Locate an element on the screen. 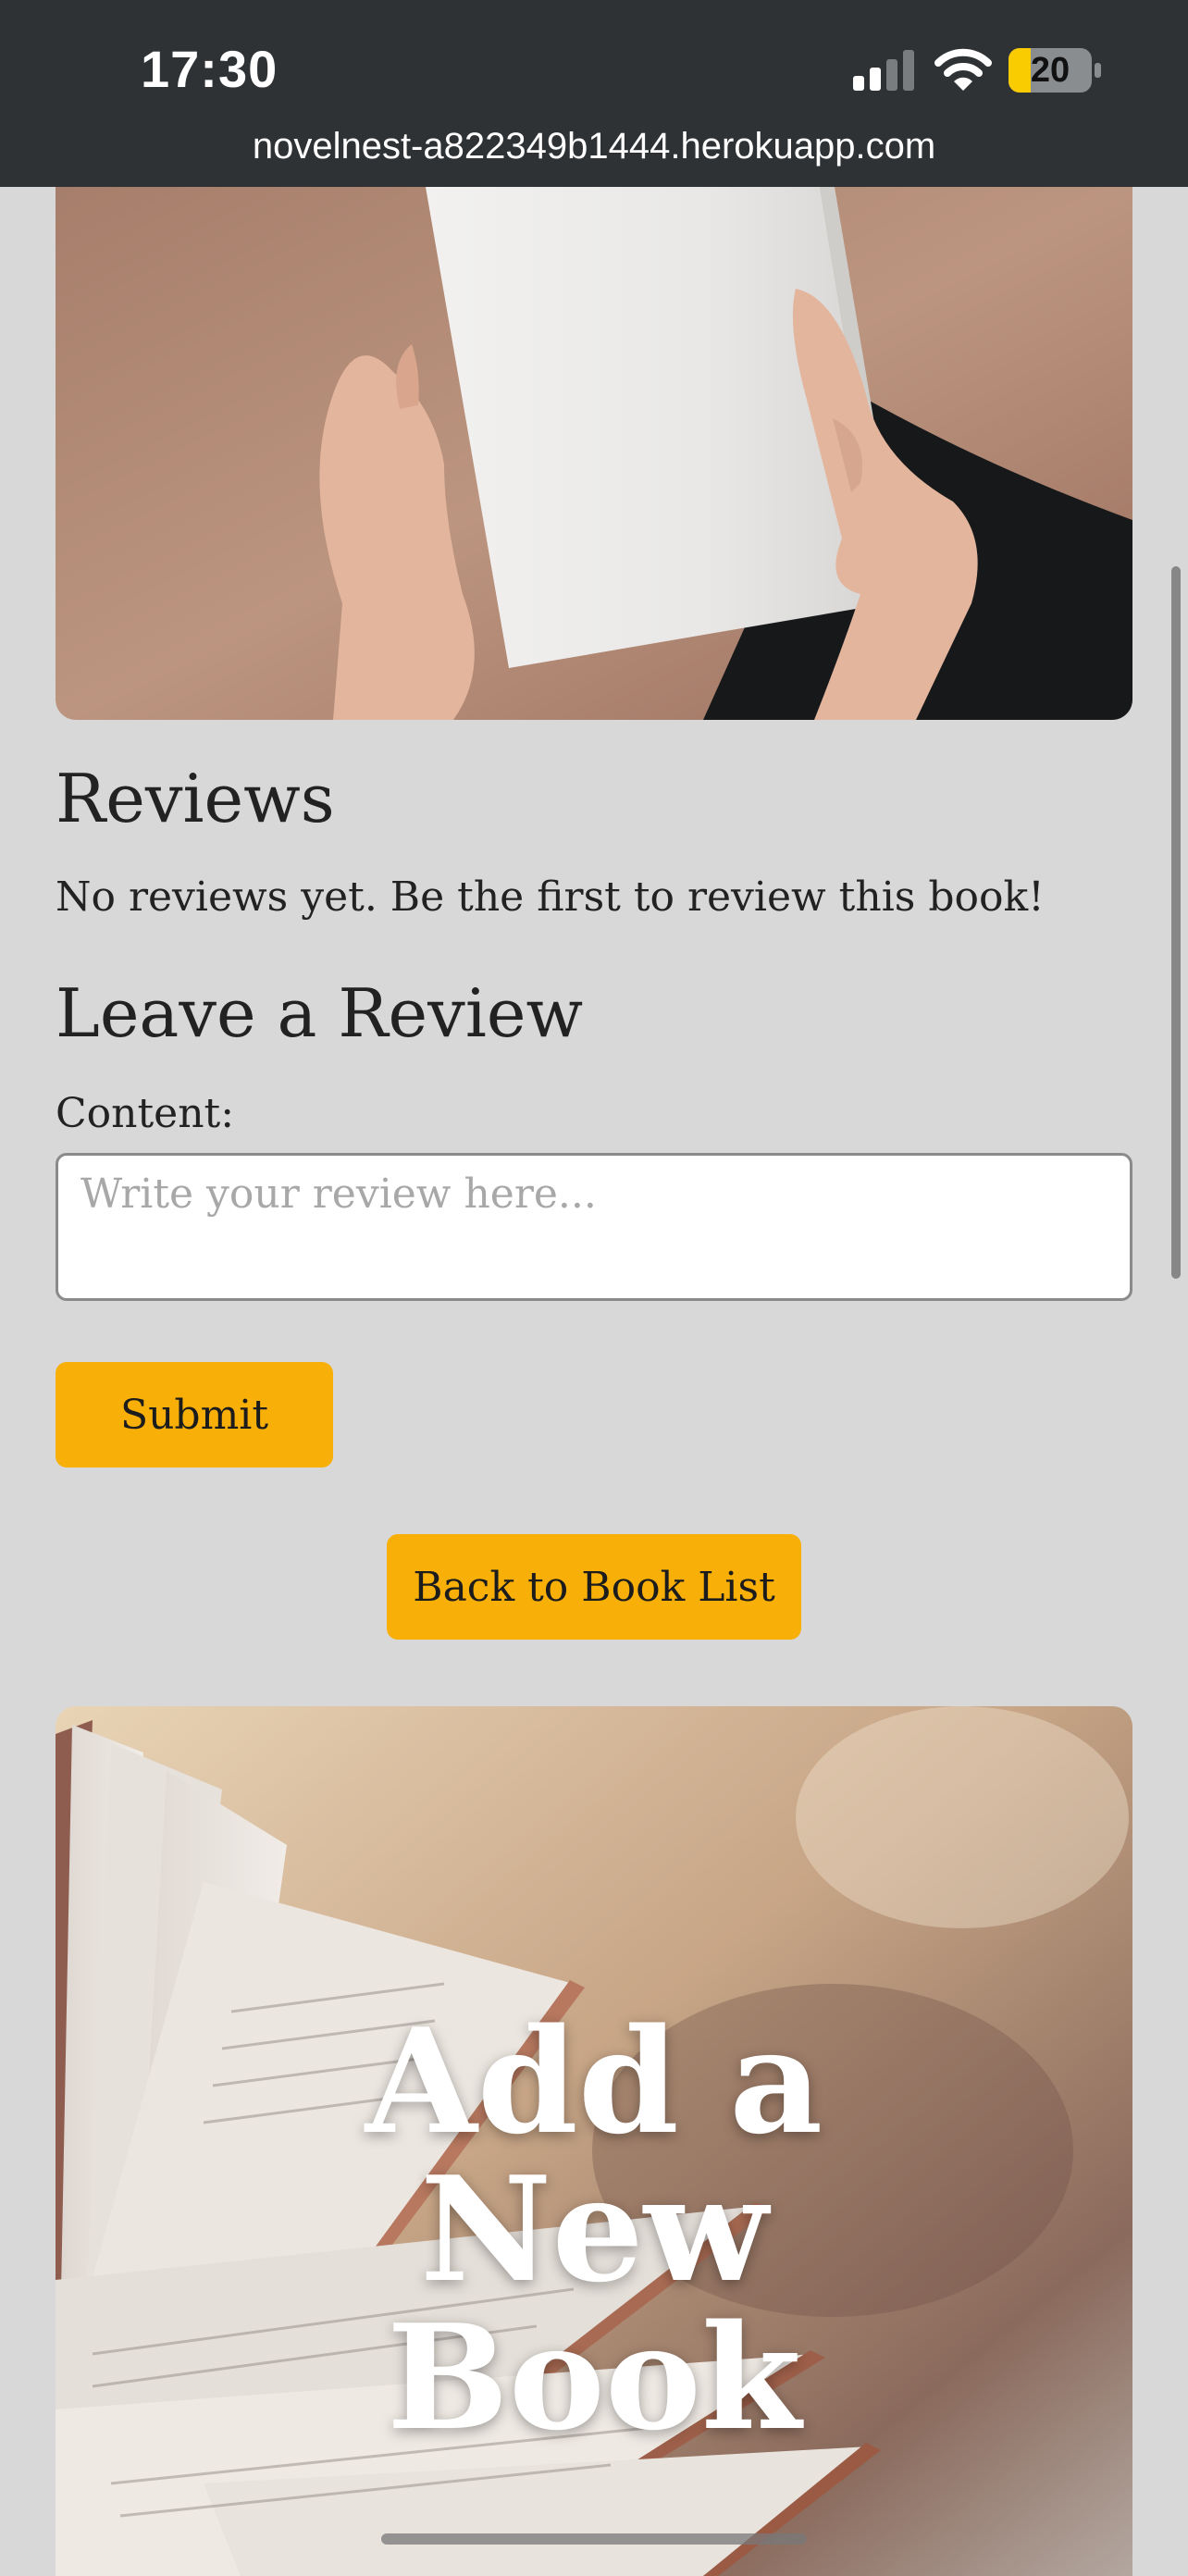 The width and height of the screenshot is (1188, 2576). add-new-book-title-line-2: New is located at coordinates (594, 2230).